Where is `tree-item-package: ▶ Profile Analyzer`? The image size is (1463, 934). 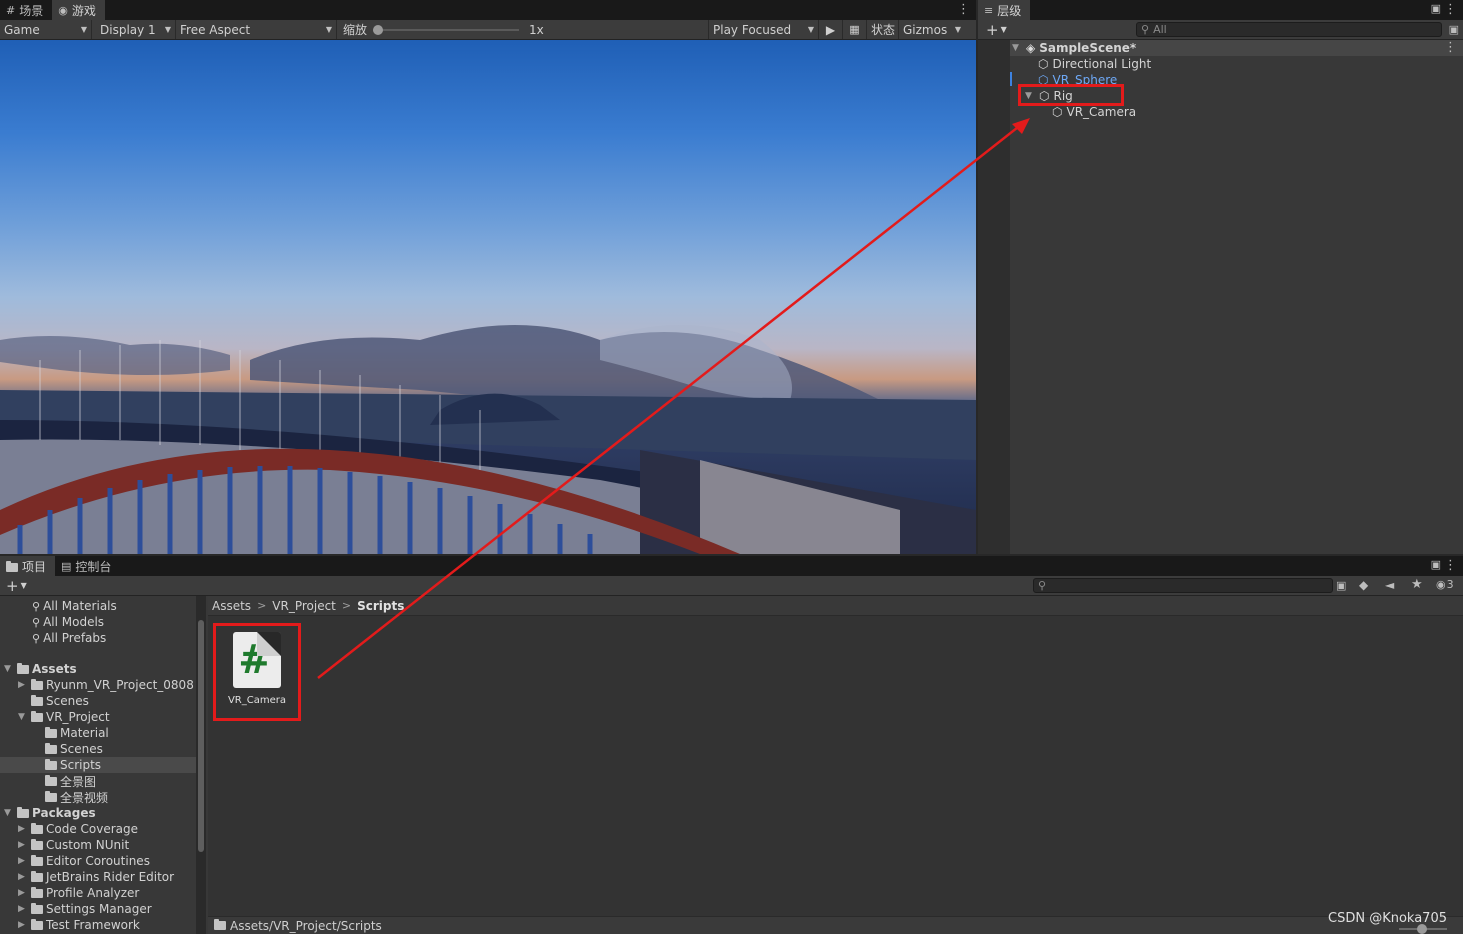
tree-item-package: ▶ Profile Analyzer is located at coordinates (98, 893).